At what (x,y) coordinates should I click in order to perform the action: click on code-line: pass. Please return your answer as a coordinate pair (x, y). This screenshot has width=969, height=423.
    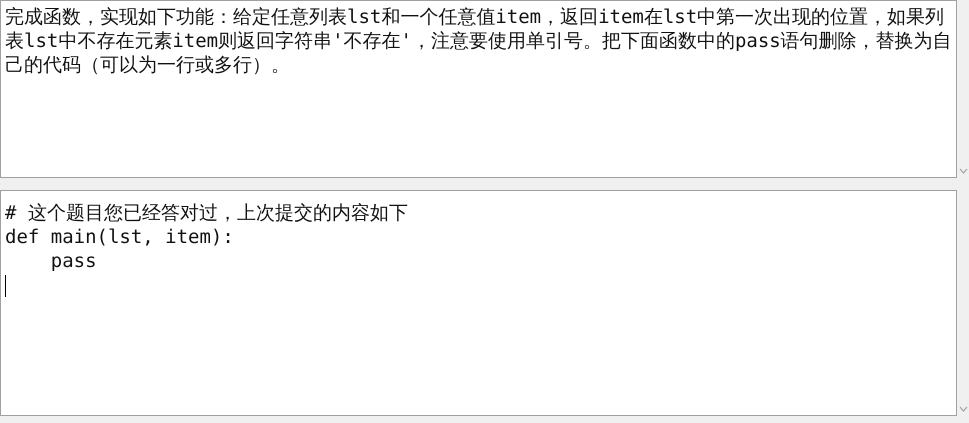
    Looking at the image, I should click on (74, 261).